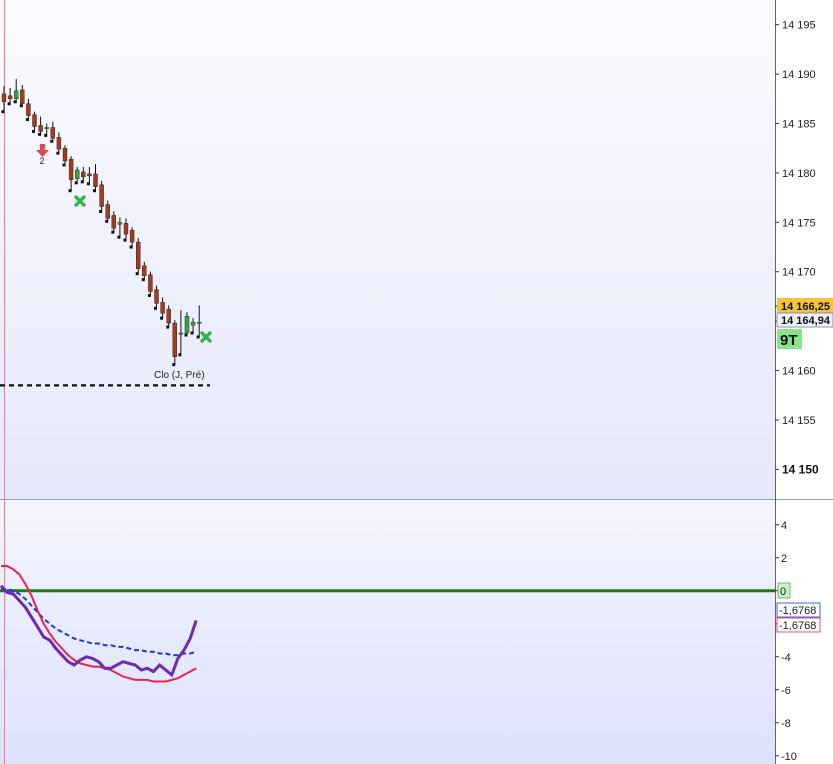 The width and height of the screenshot is (833, 764). I want to click on price-tick-label: 14 150, so click(800, 469).